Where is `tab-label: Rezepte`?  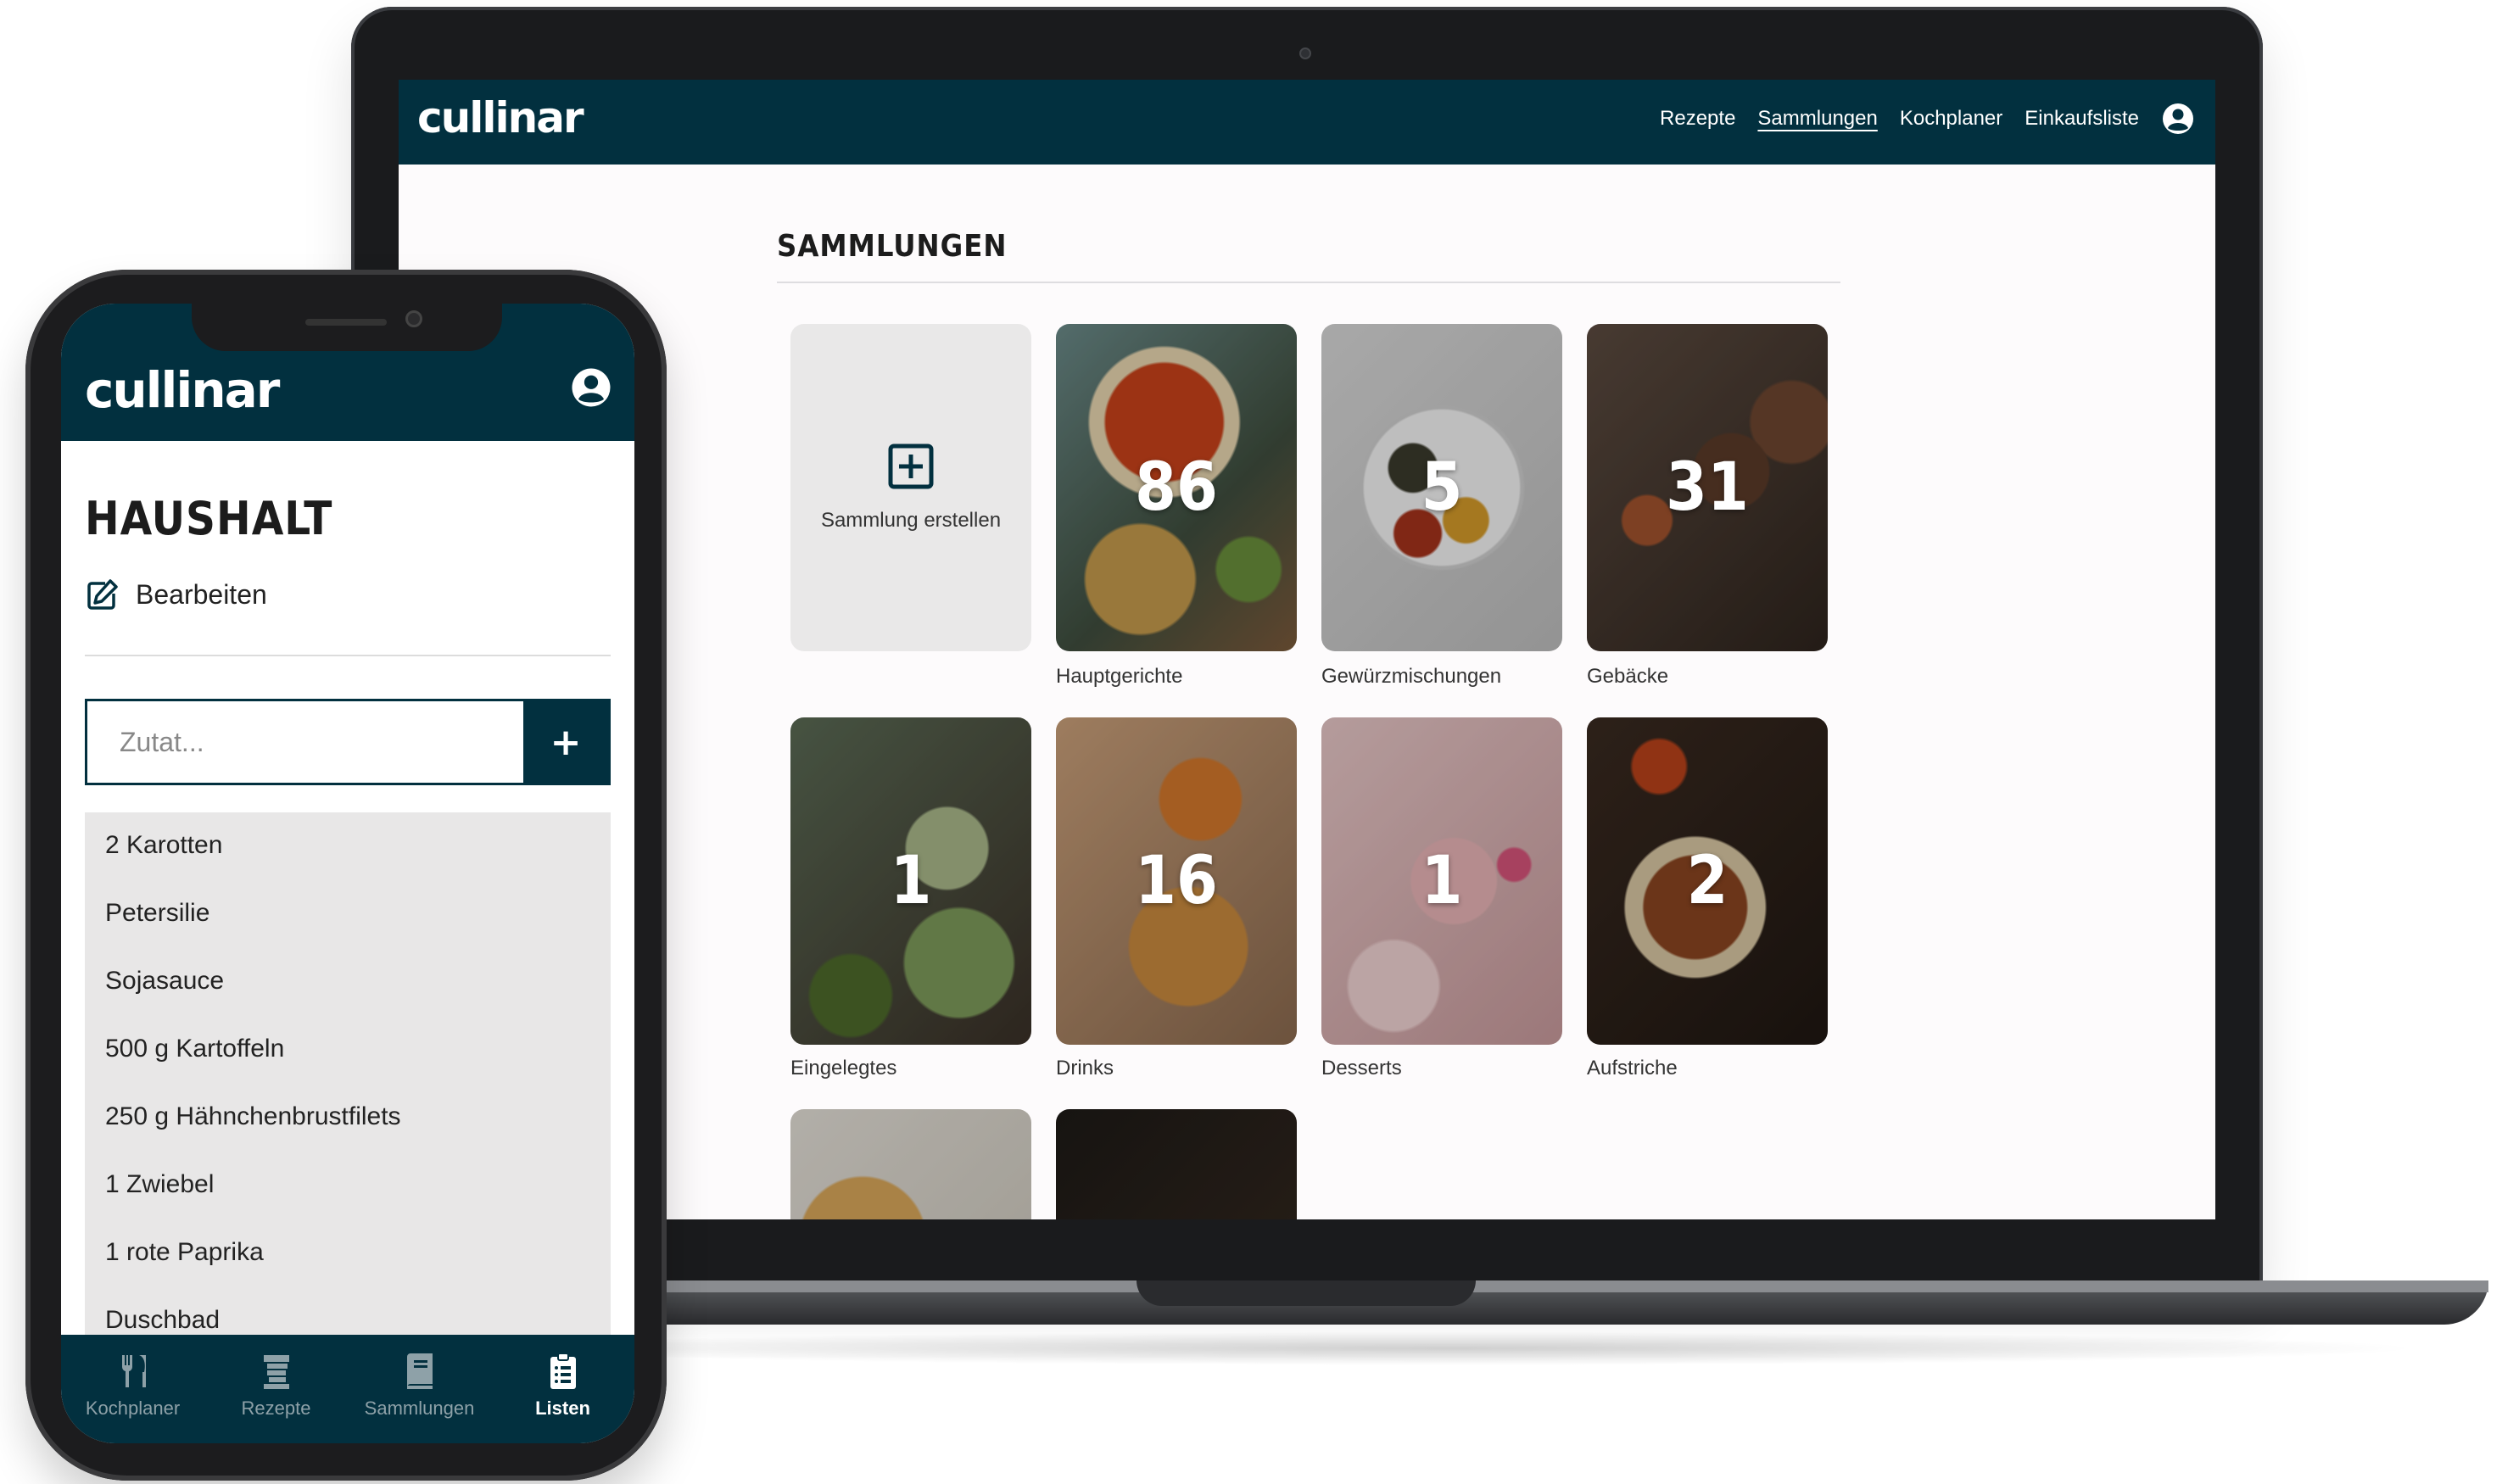
tab-label: Rezepte is located at coordinates (276, 1408).